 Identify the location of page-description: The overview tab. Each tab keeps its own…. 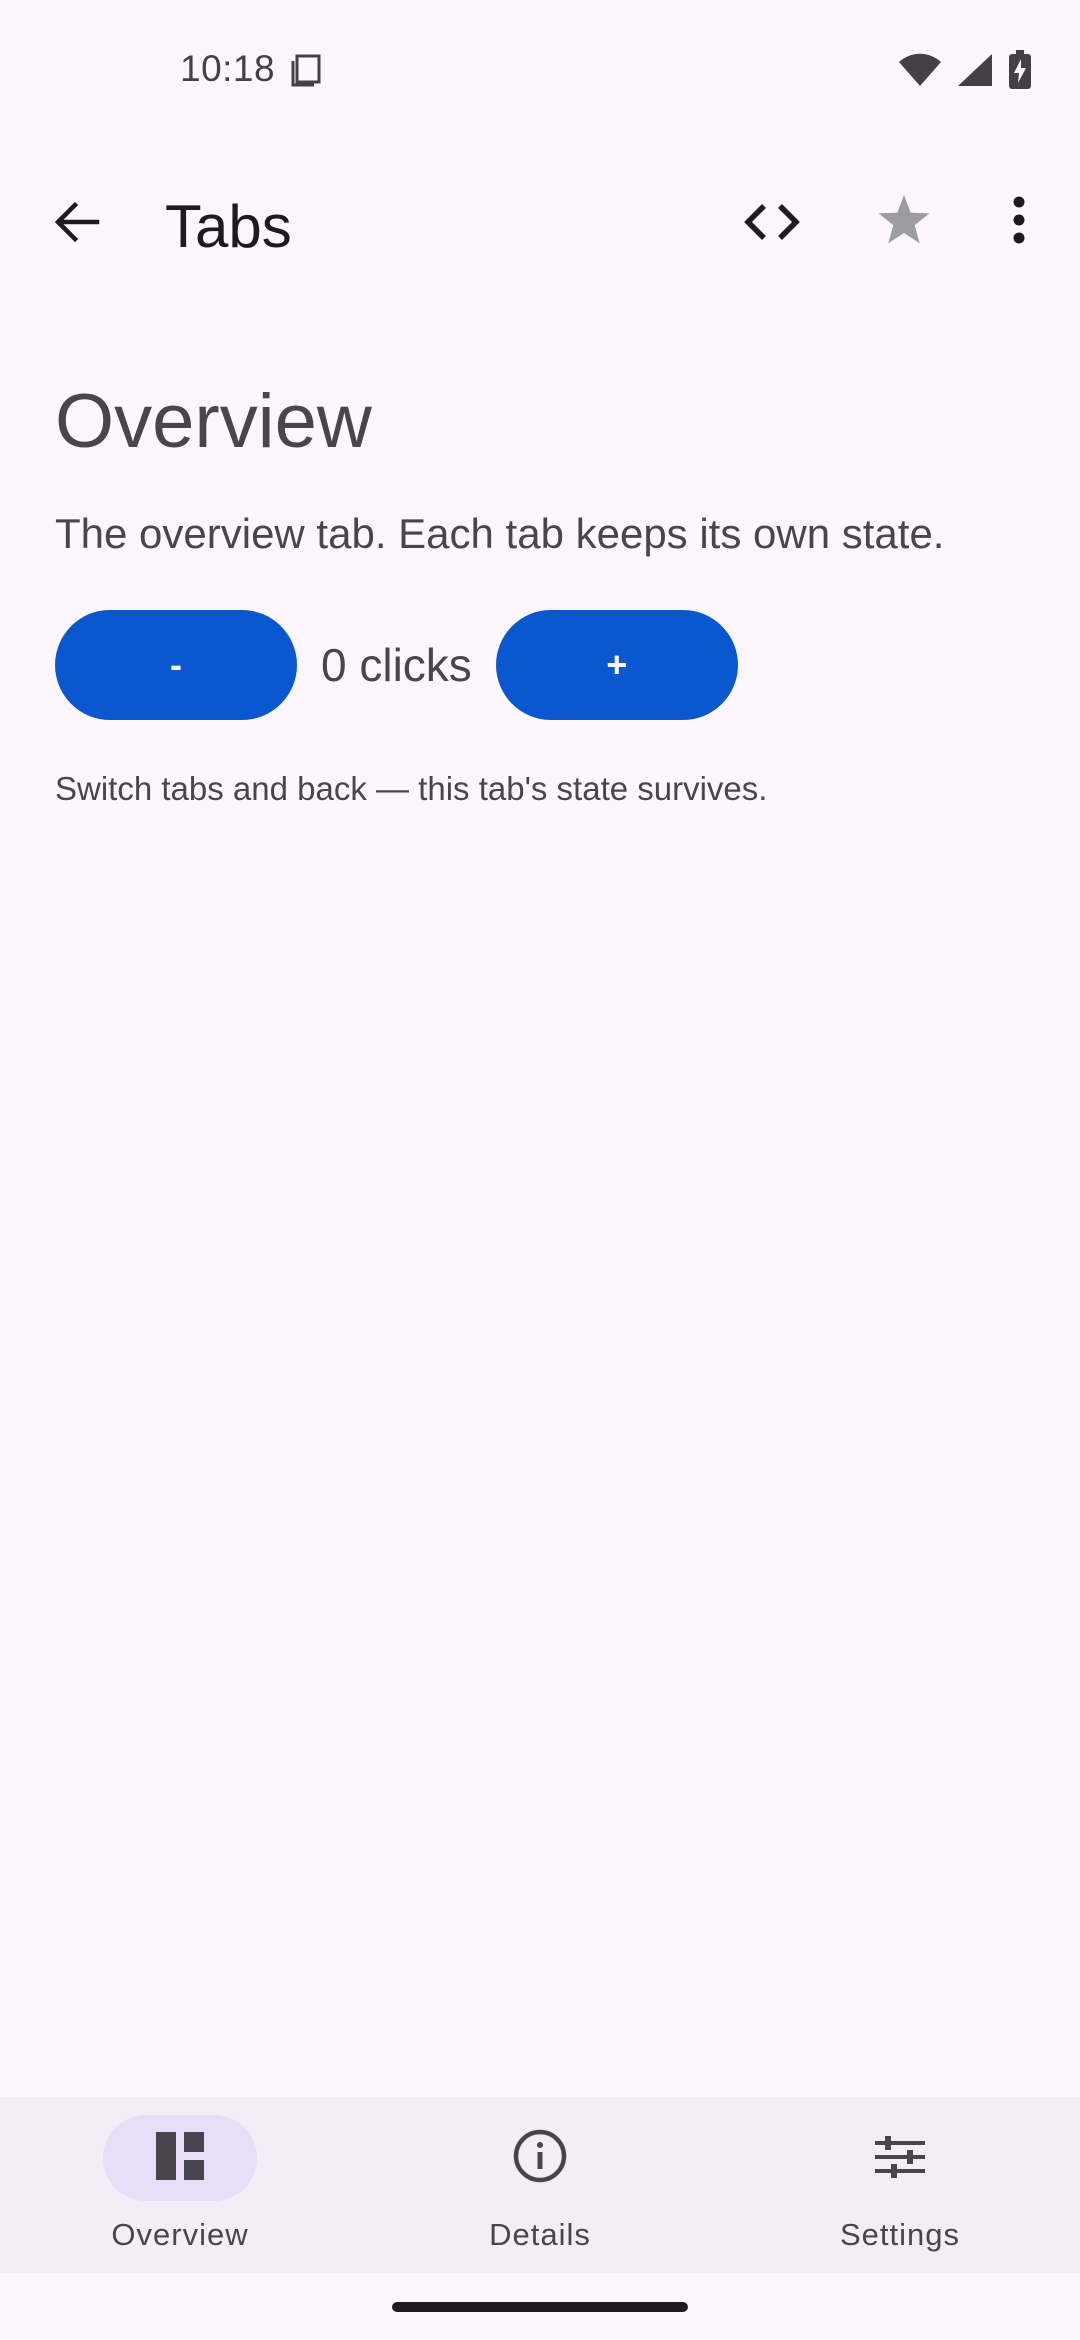
(500, 533).